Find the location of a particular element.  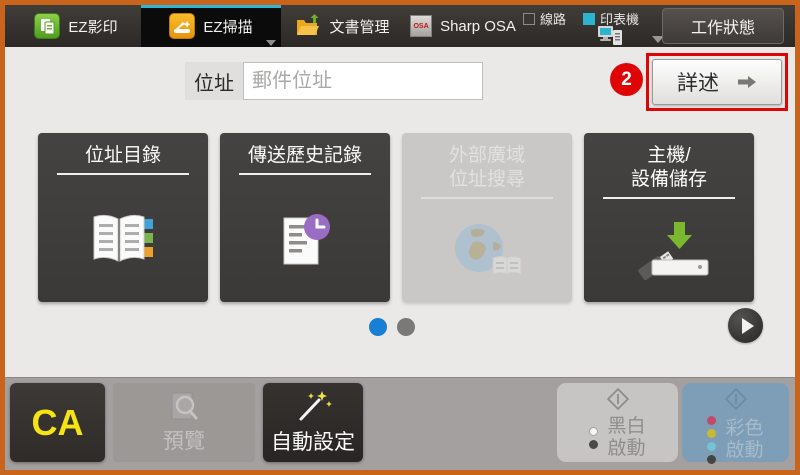

line-status: 線路 is located at coordinates (544, 18).